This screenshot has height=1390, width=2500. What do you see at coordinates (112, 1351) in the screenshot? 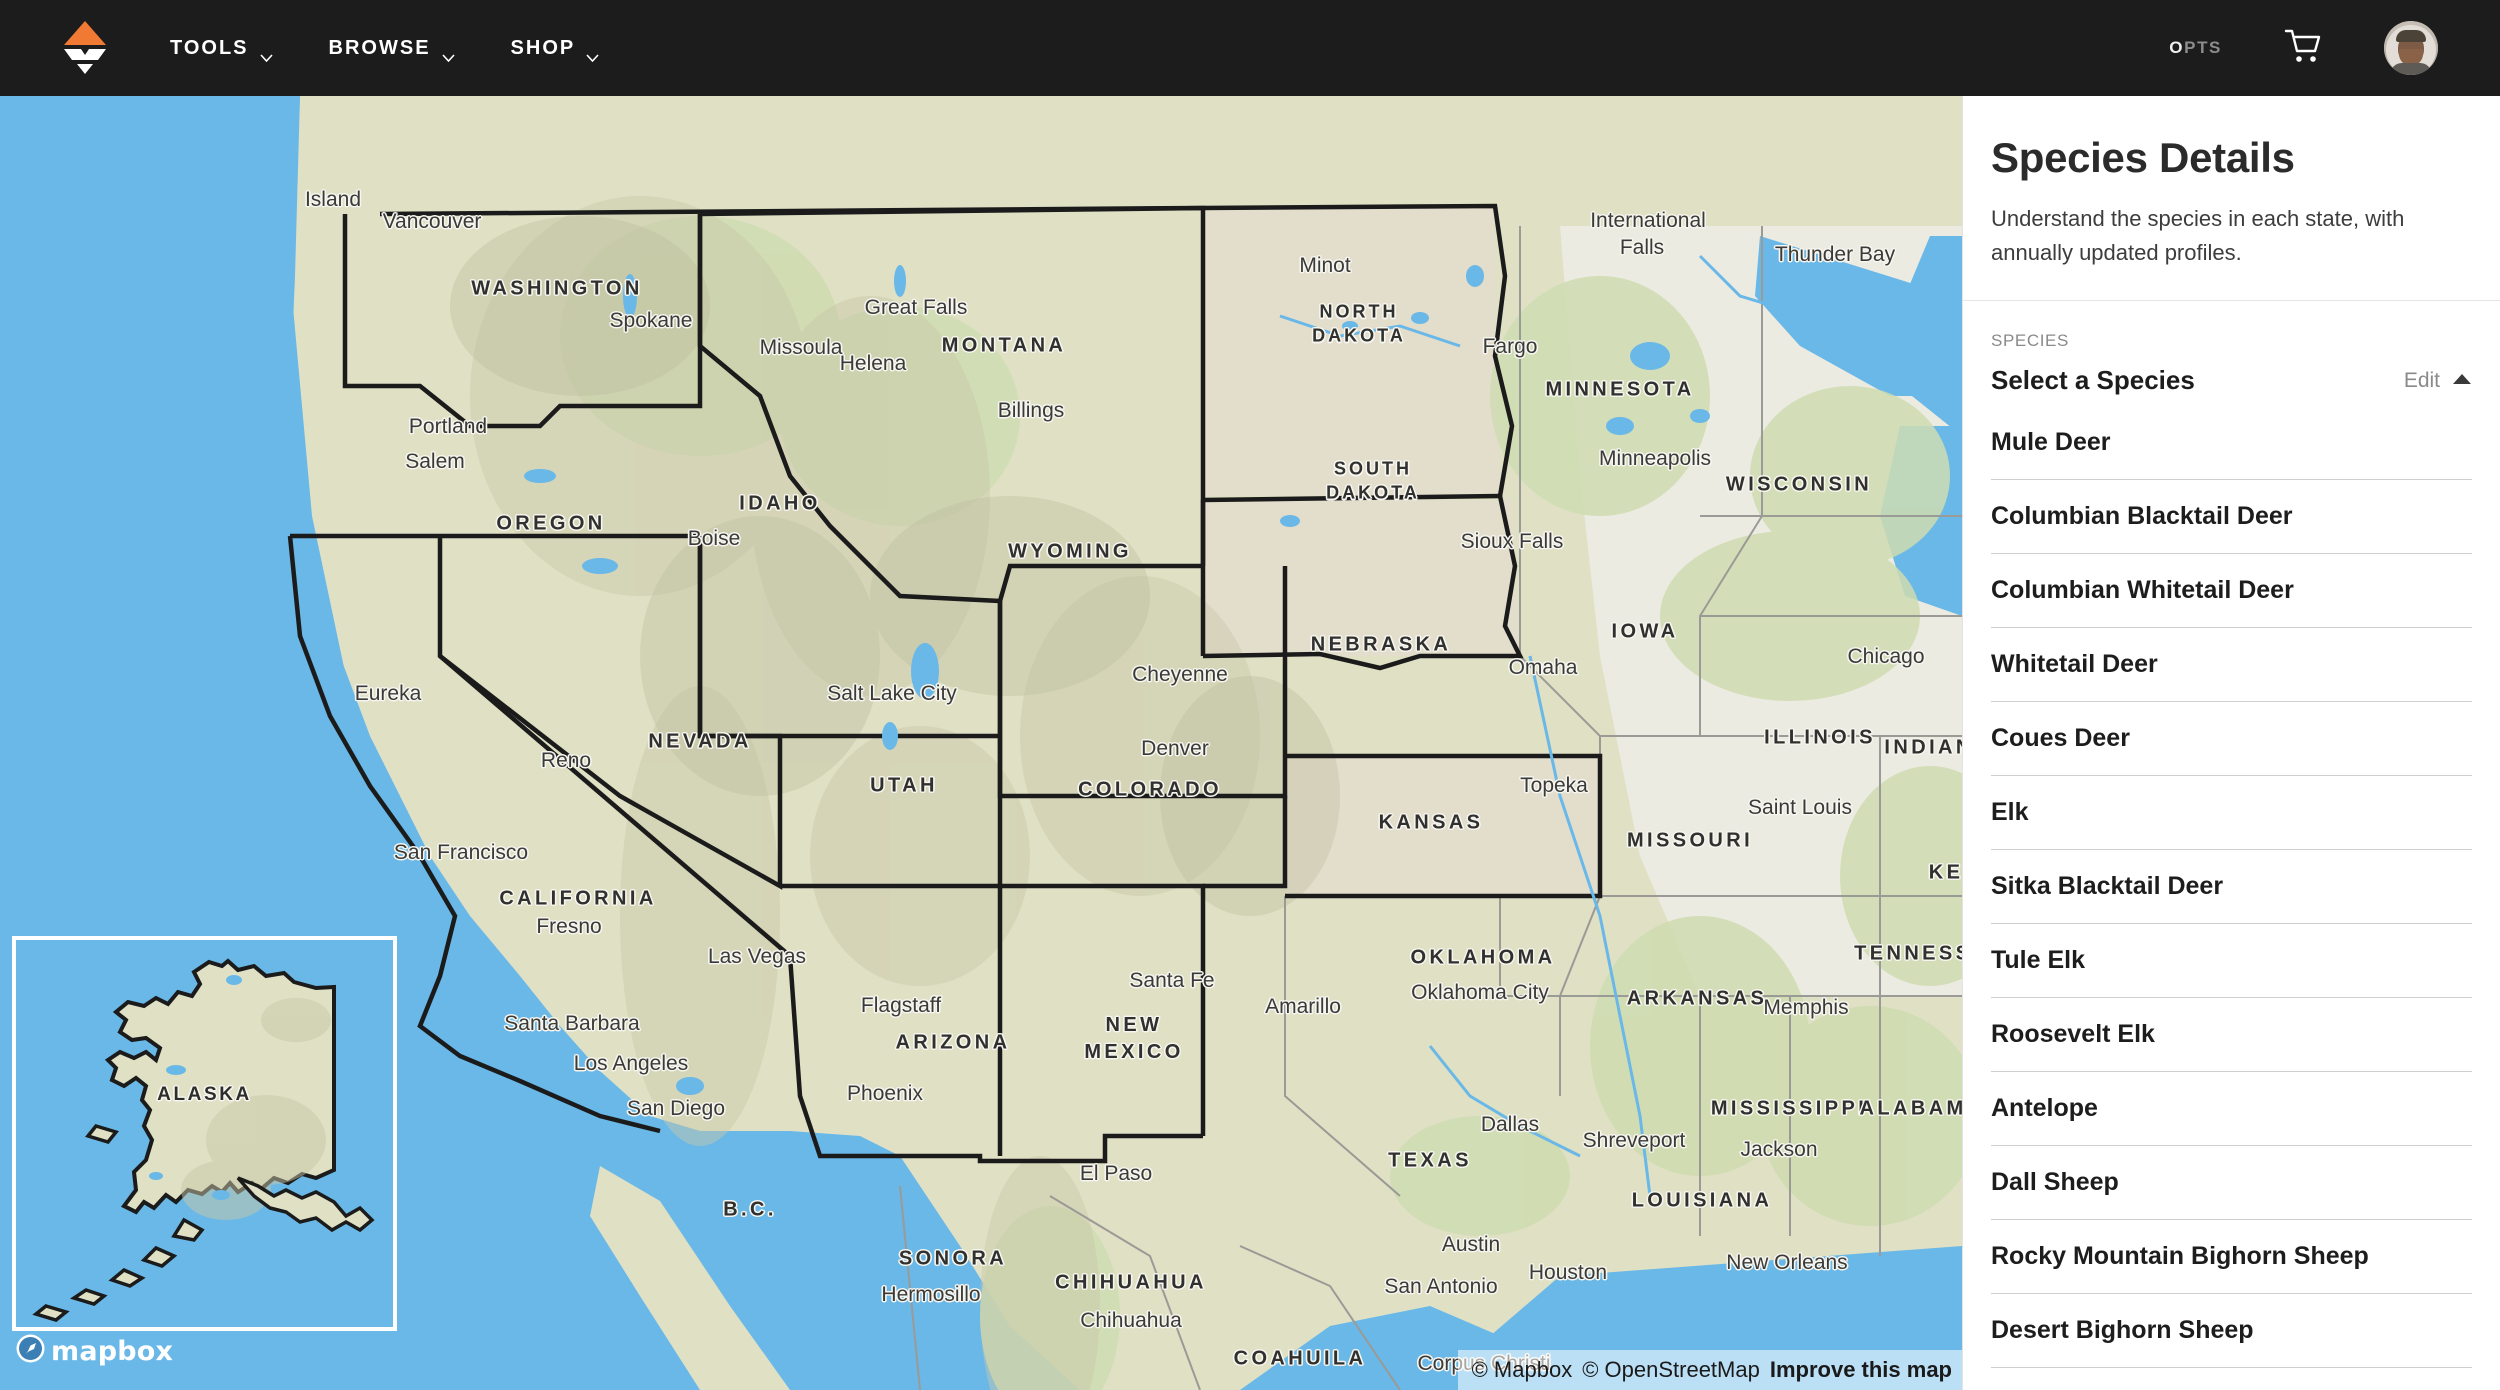
I see `mapbox-logo-text: mapbox` at bounding box center [112, 1351].